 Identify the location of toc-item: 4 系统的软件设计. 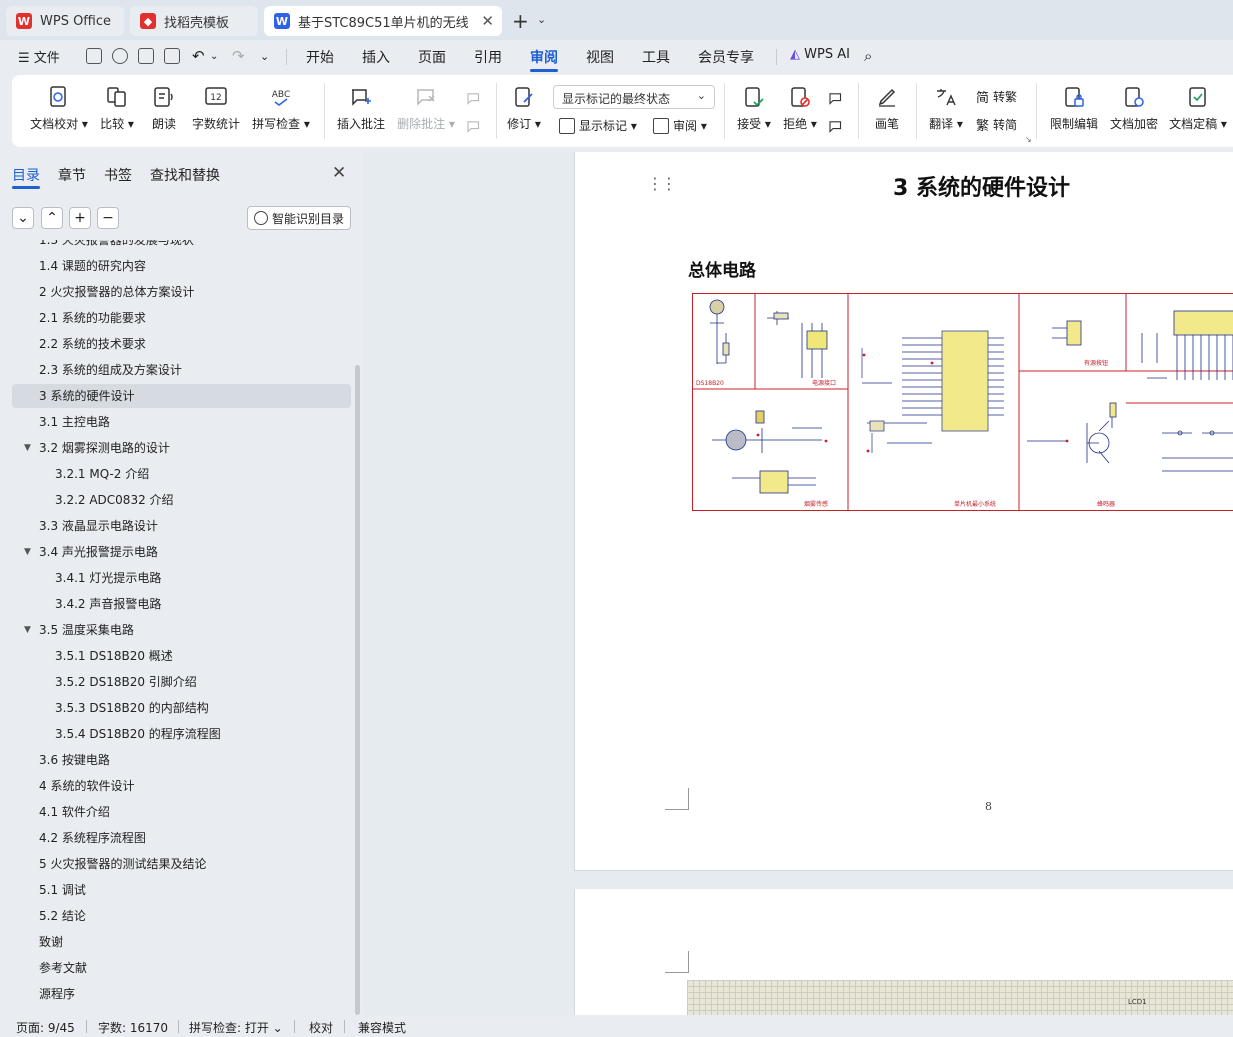
(181, 786).